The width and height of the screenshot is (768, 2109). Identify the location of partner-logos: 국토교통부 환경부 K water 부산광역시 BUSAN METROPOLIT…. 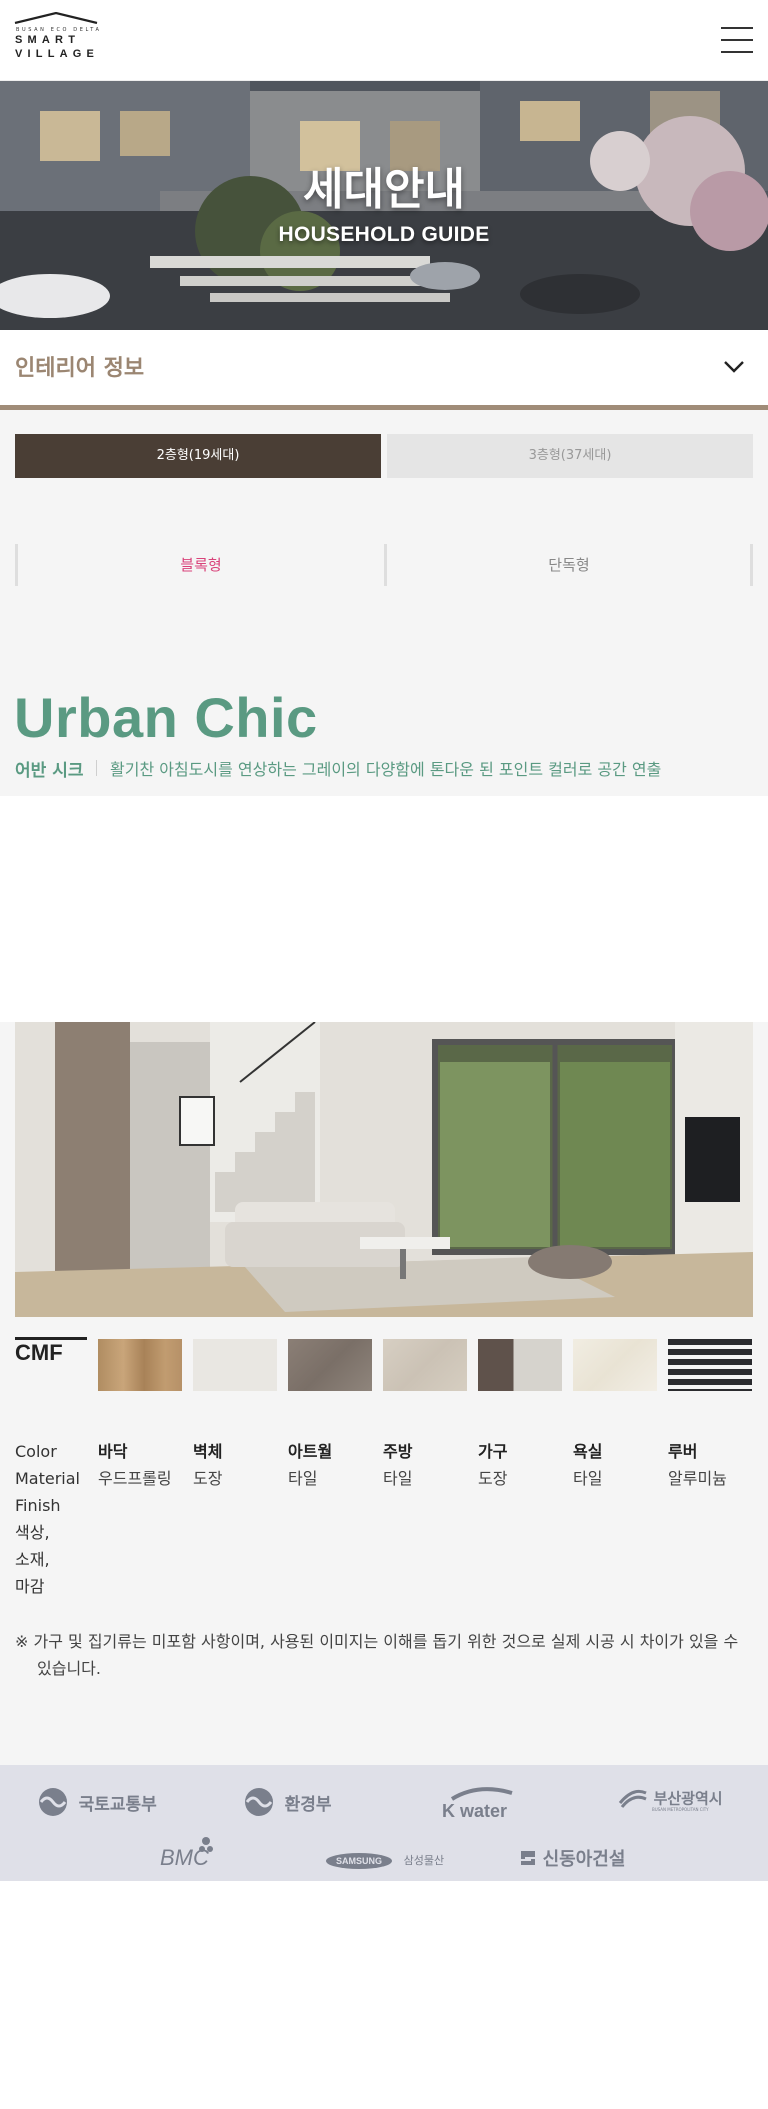
(384, 1823).